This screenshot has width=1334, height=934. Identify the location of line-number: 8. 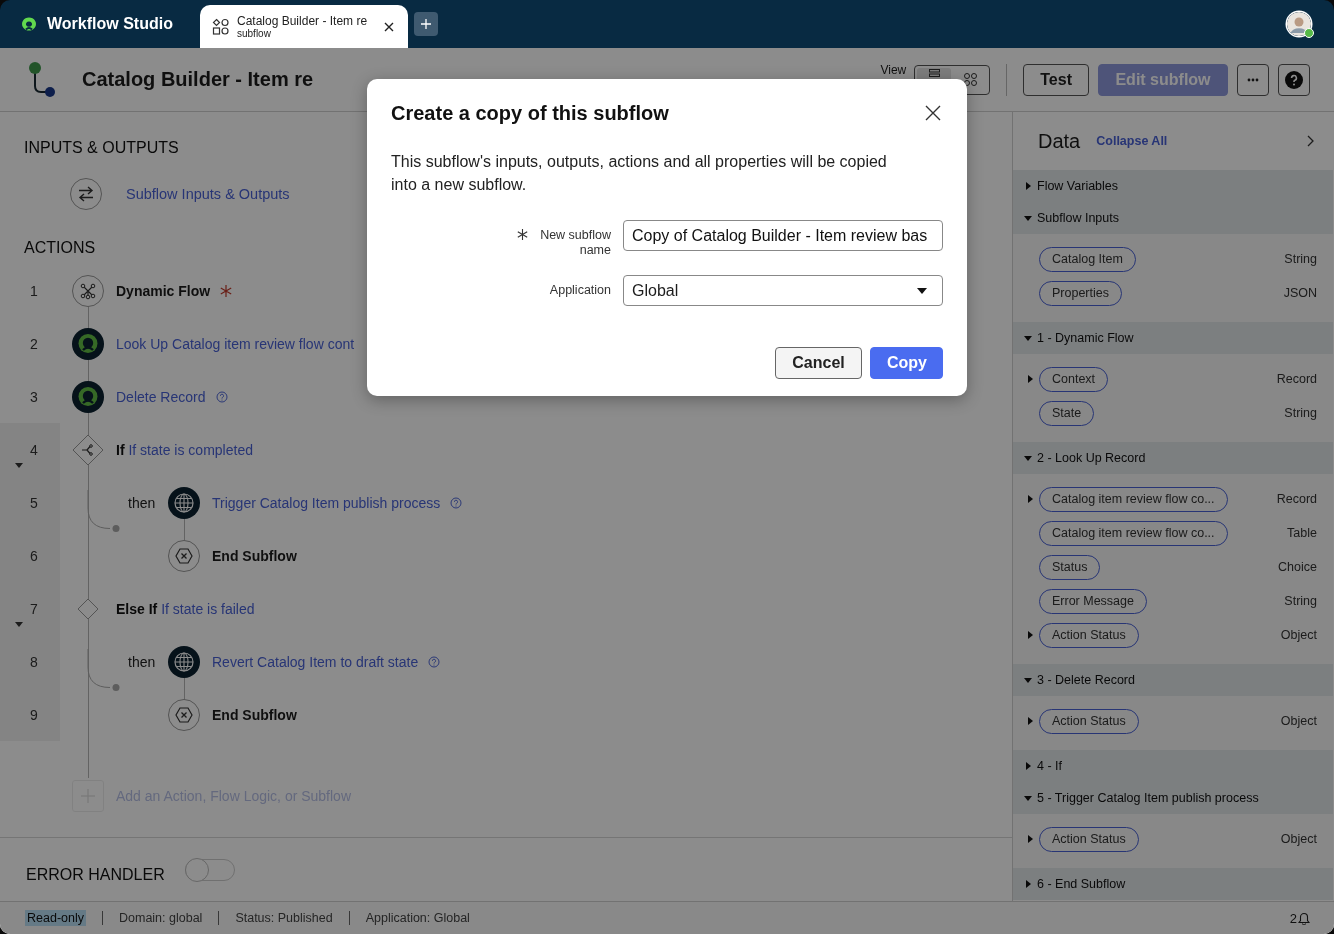
(34, 661).